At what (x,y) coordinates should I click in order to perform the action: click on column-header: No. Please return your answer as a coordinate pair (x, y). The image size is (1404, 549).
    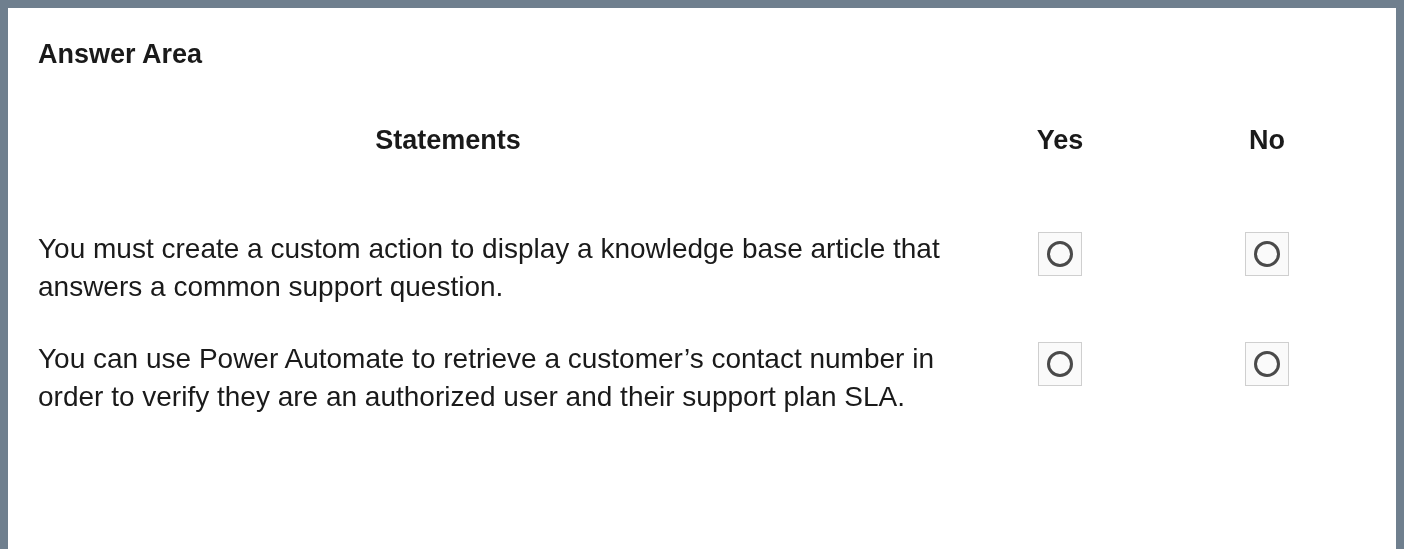
    Looking at the image, I should click on (1267, 140).